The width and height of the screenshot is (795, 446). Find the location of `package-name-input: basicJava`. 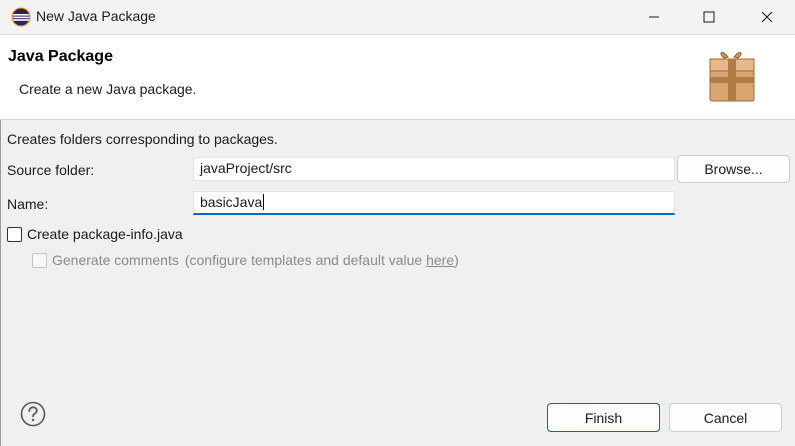

package-name-input: basicJava is located at coordinates (434, 203).